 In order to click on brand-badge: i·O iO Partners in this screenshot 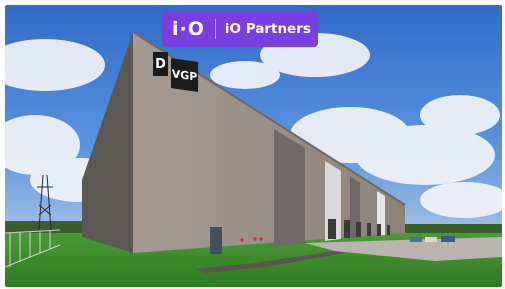, I will do `click(240, 29)`.